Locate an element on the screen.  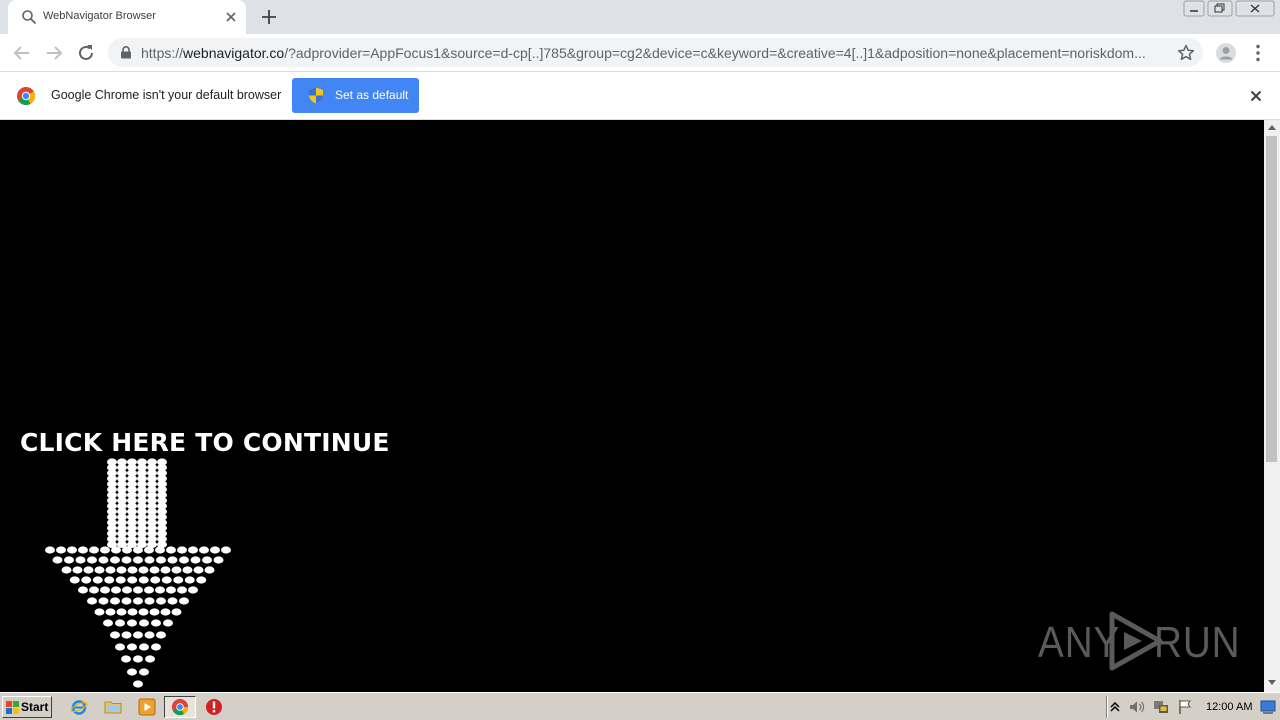
scroll-up-icon is located at coordinates (1272, 127).